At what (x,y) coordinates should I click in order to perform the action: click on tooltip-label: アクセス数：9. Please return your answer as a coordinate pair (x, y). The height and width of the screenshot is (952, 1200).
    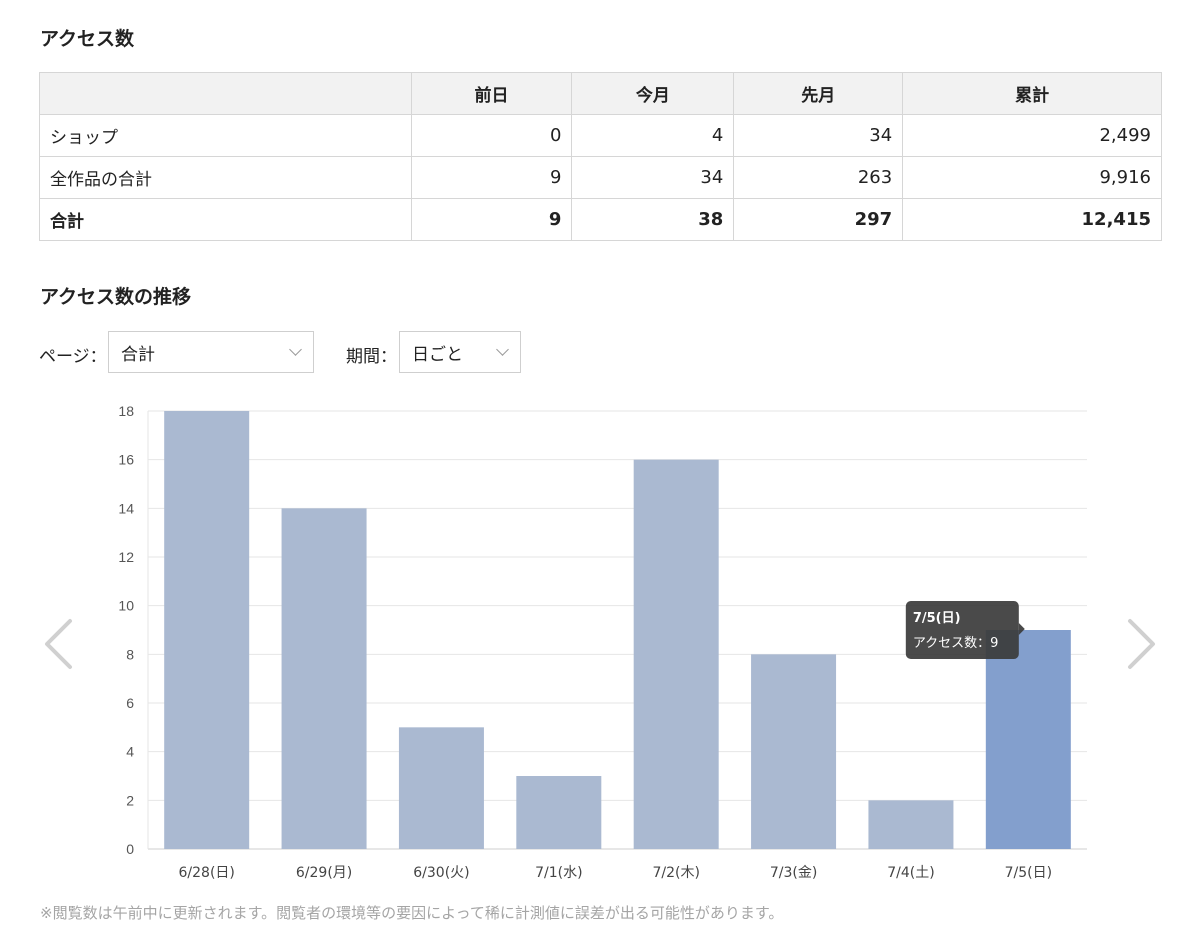
    Looking at the image, I should click on (956, 643).